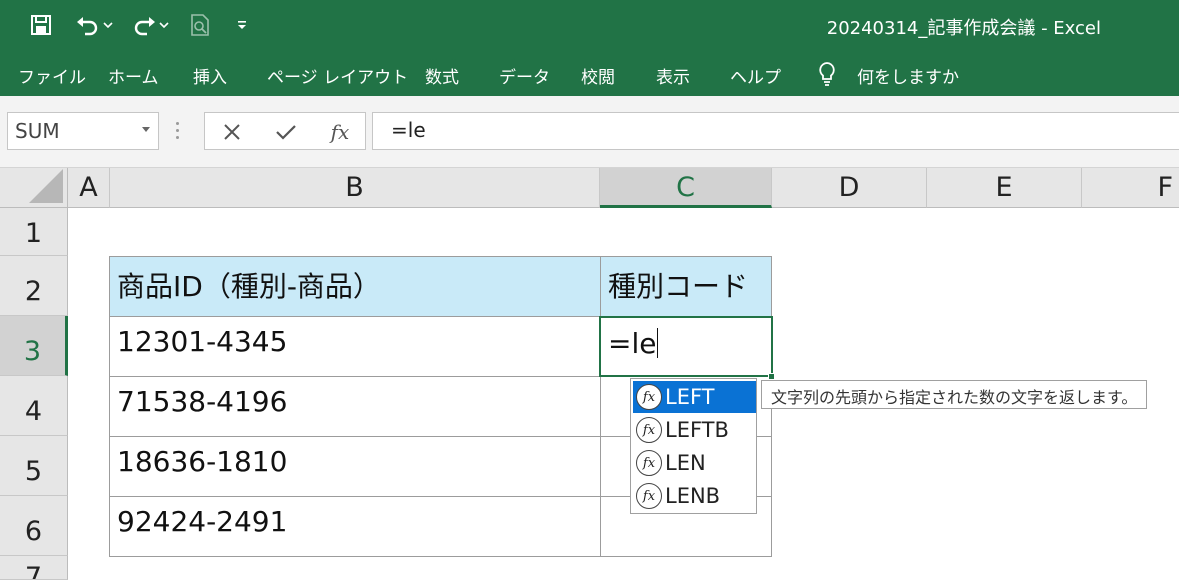 The image size is (1179, 580). I want to click on autocomplete-item-label: LEFT, so click(690, 397).